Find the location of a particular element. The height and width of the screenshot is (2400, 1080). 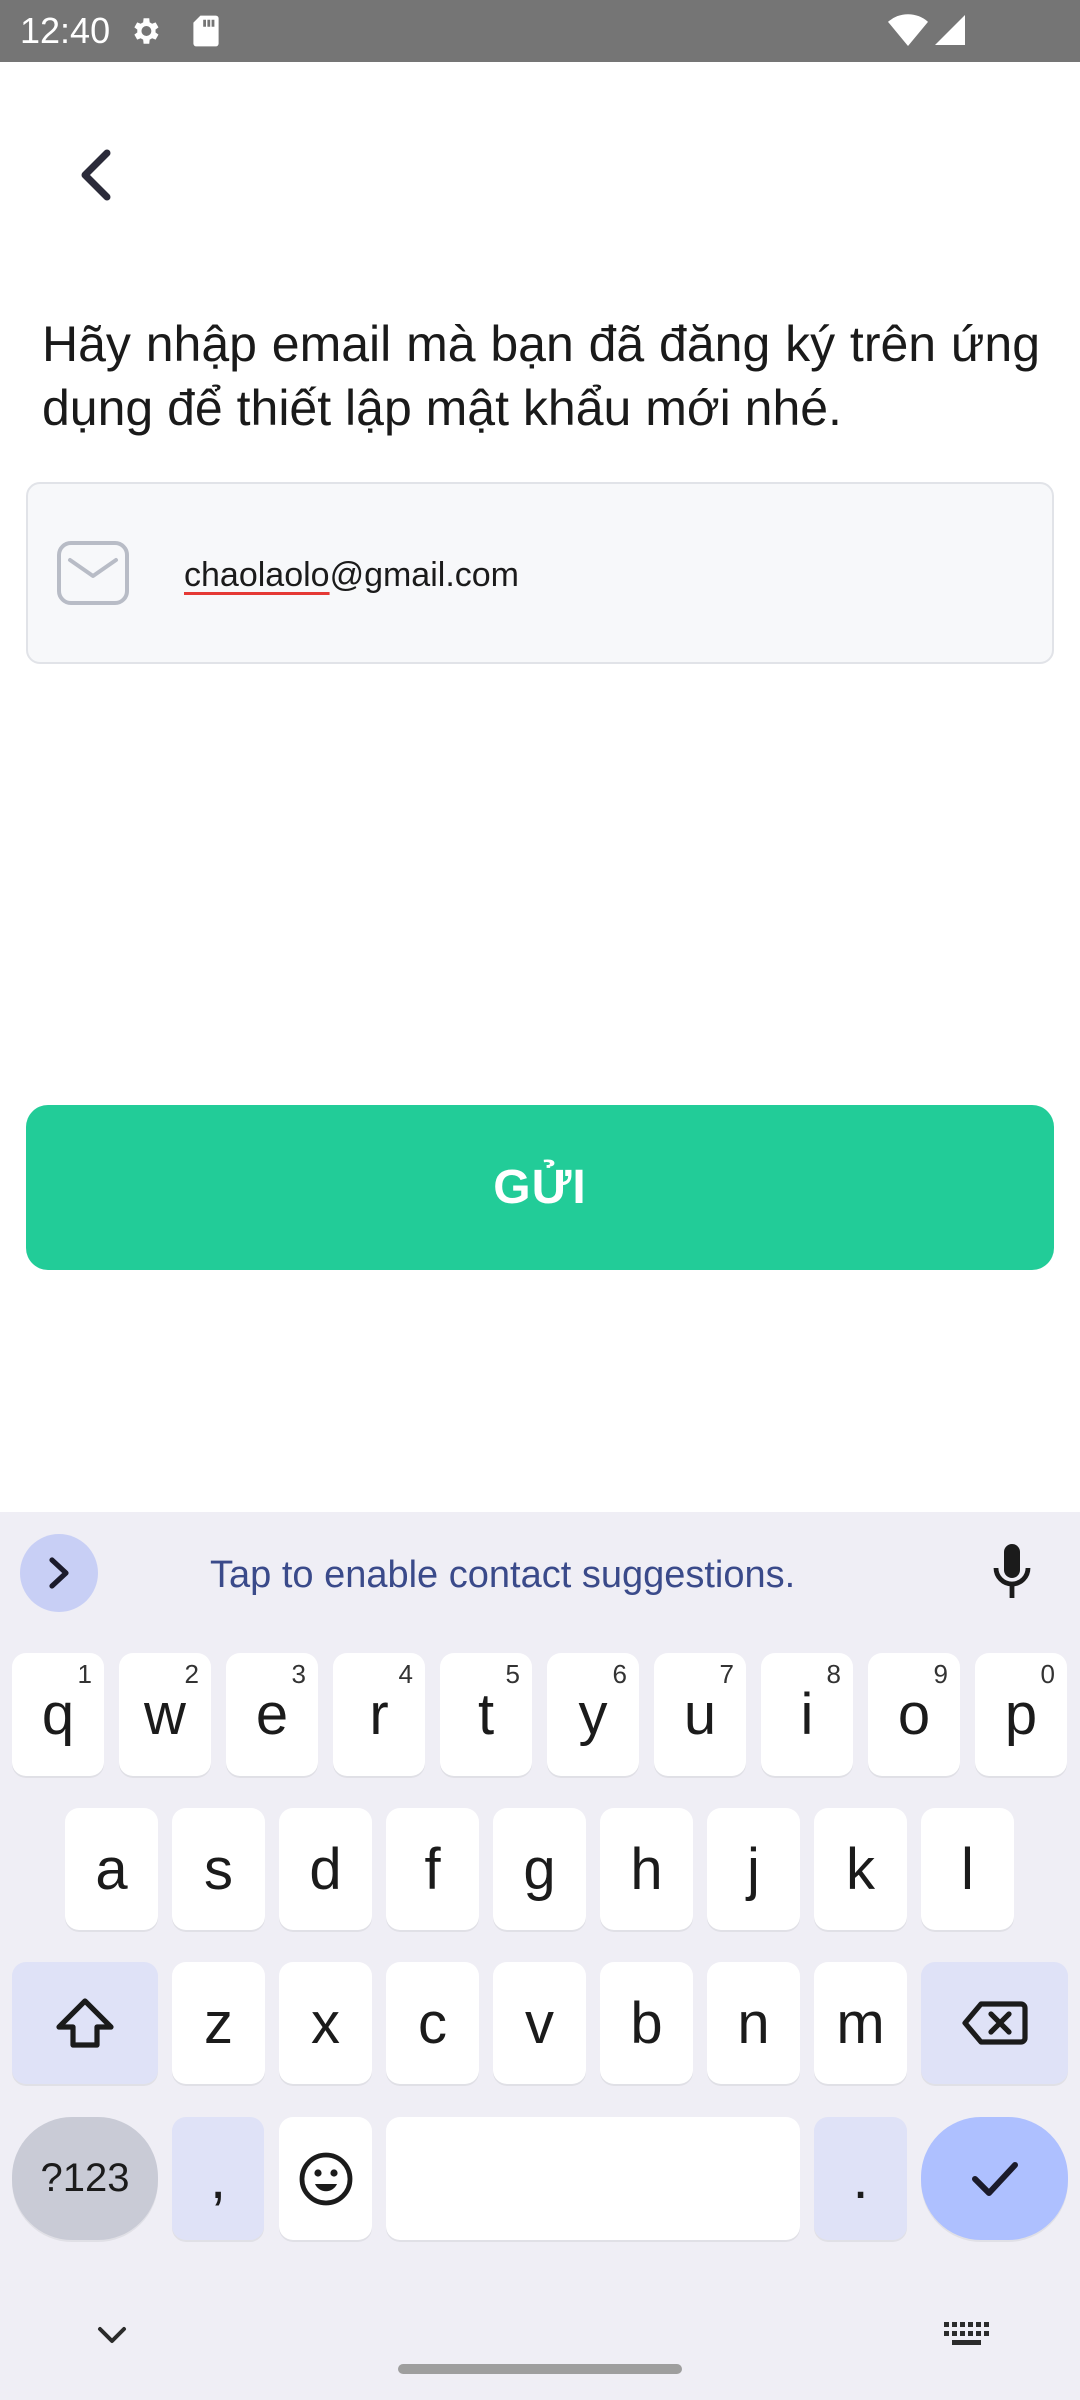

comma-key: , is located at coordinates (218, 2178).